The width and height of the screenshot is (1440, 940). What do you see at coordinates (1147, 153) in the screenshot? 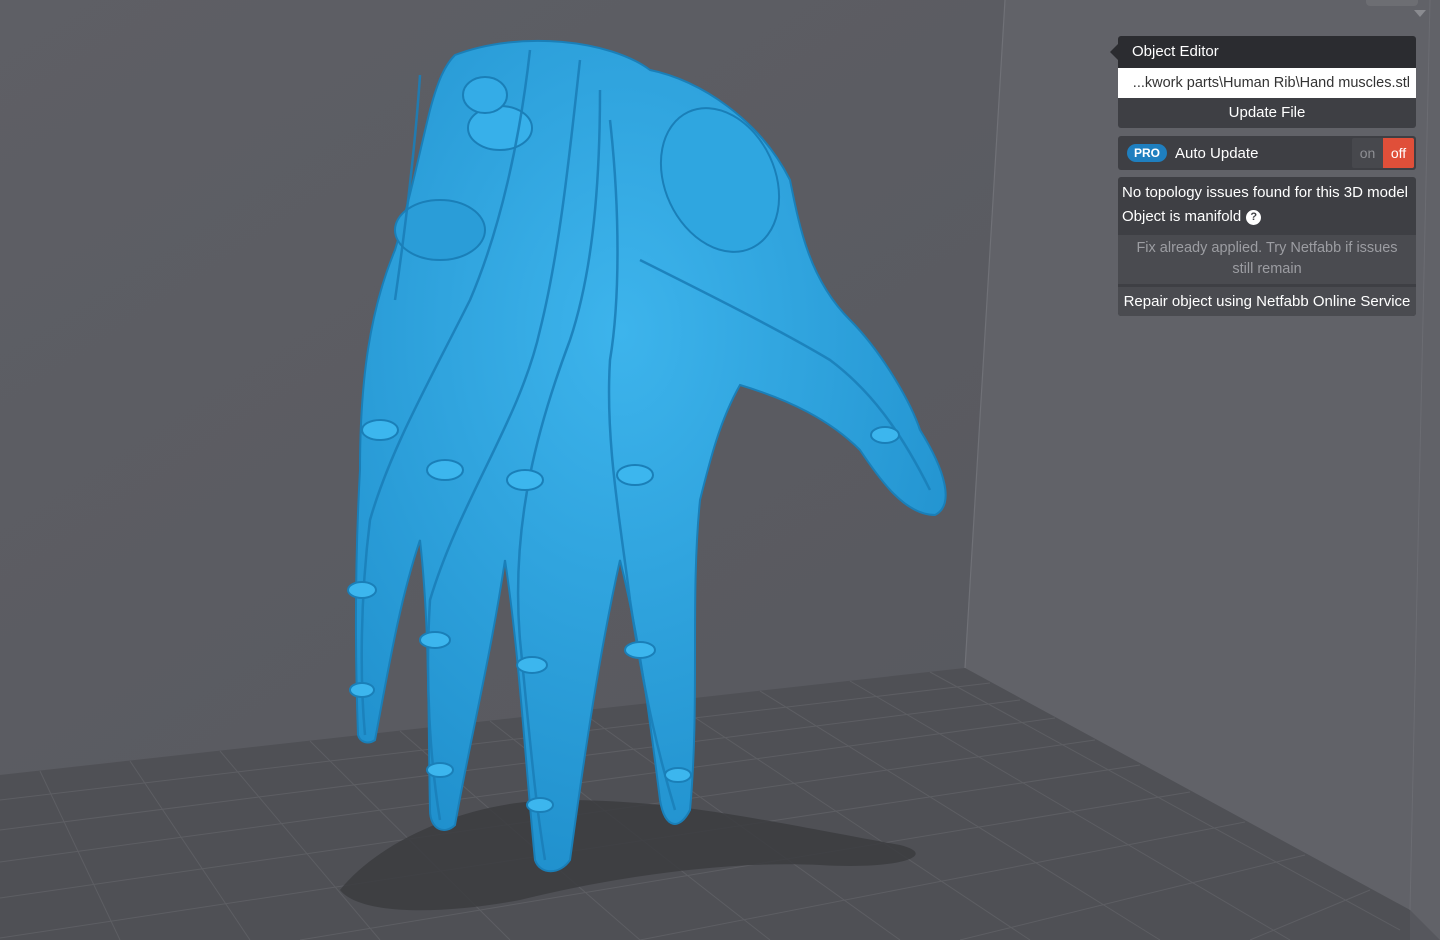
I see `pro-badge: PRO` at bounding box center [1147, 153].